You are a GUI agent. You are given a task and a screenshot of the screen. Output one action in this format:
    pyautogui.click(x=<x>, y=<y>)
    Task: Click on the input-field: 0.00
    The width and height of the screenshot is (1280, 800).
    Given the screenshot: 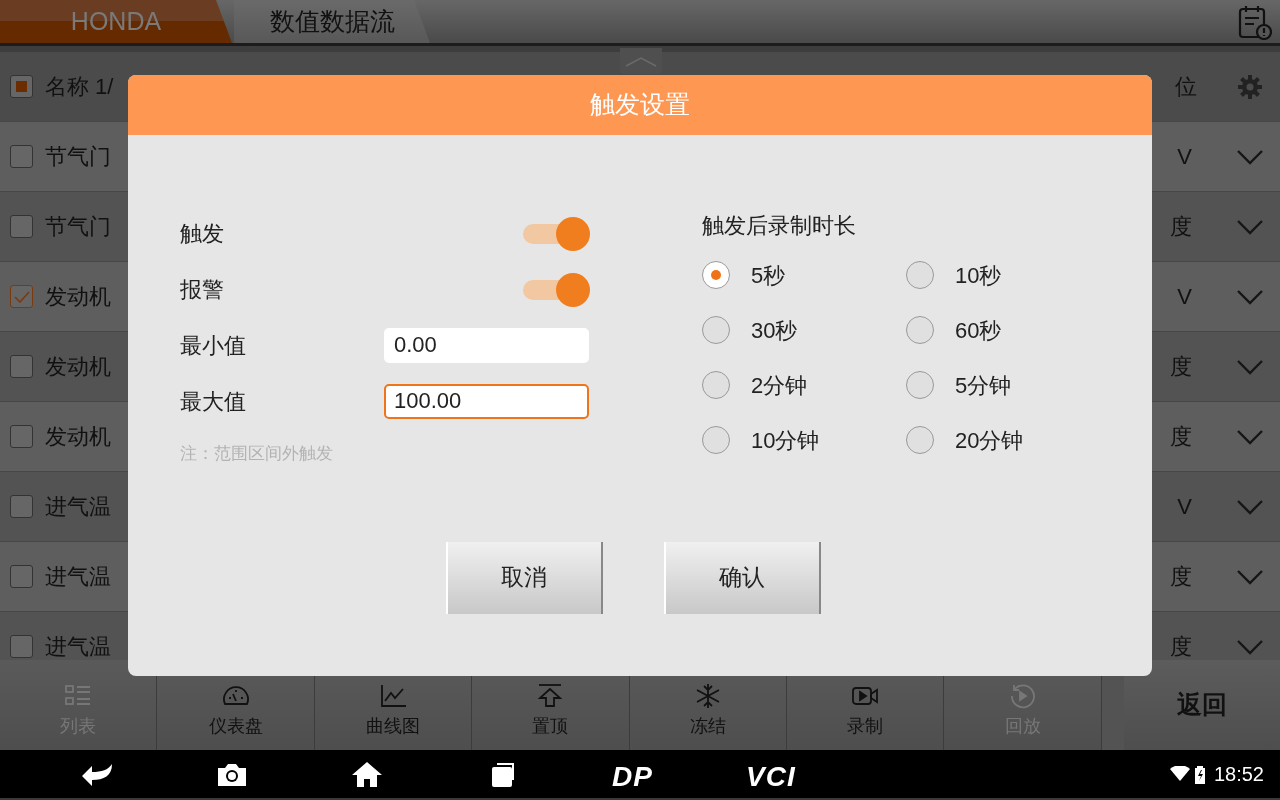 What is the action you would take?
    pyautogui.click(x=486, y=345)
    